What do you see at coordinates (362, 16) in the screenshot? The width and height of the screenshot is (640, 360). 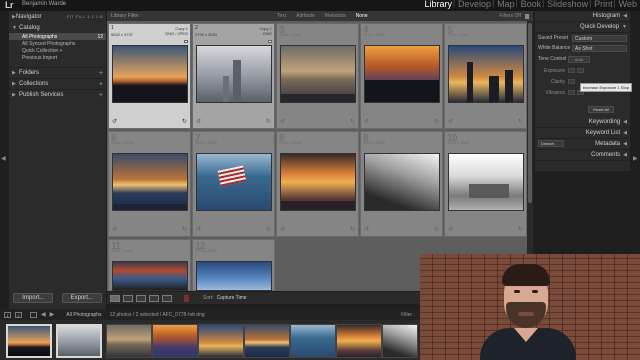 I see `filter-none: None` at bounding box center [362, 16].